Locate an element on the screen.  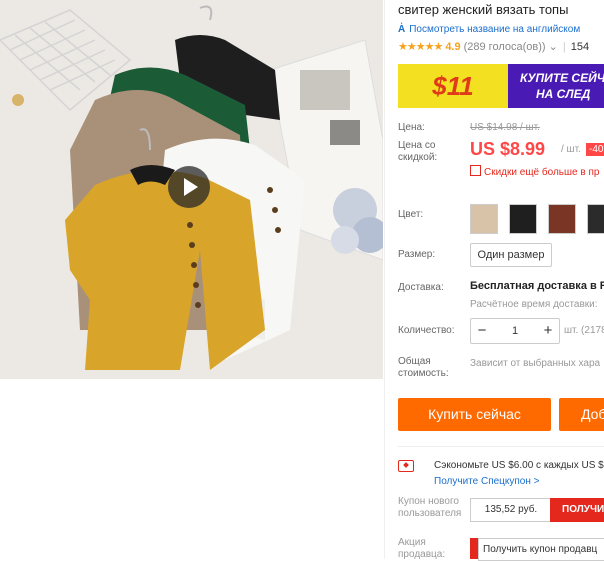
reviews-link: (289 голоса(ов)) is located at coordinates (505, 47).